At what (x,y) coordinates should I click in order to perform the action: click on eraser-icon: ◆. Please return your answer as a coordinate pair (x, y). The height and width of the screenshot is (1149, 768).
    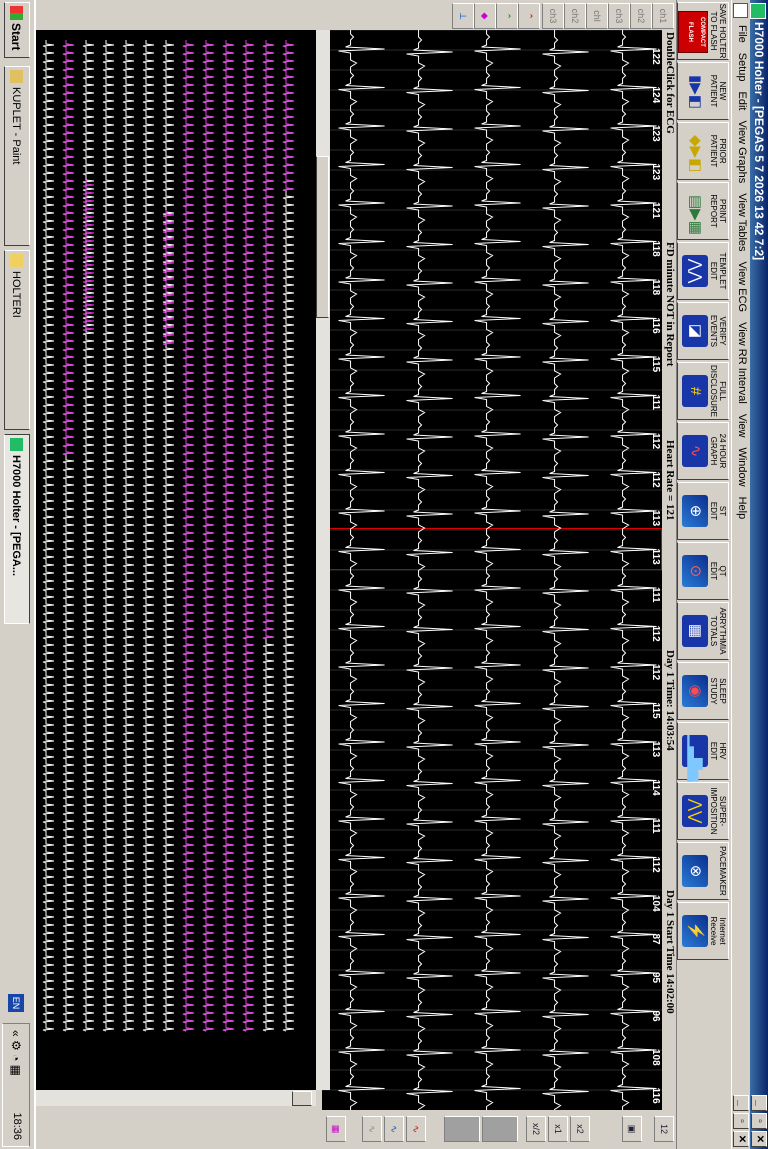
    Looking at the image, I should click on (485, 16).